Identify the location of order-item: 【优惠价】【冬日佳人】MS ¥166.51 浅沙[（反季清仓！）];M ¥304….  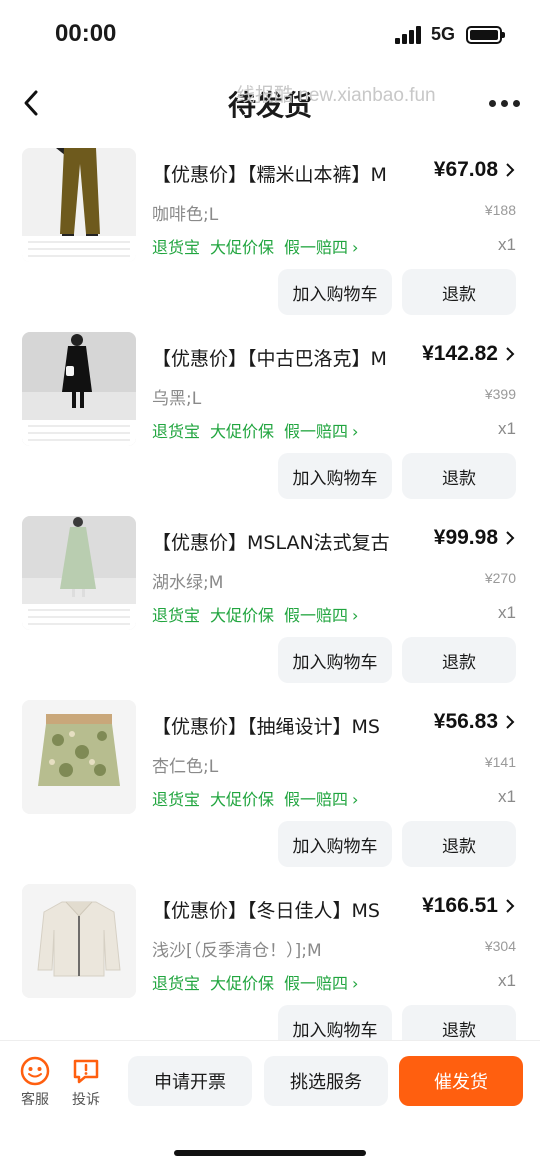
(270, 960).